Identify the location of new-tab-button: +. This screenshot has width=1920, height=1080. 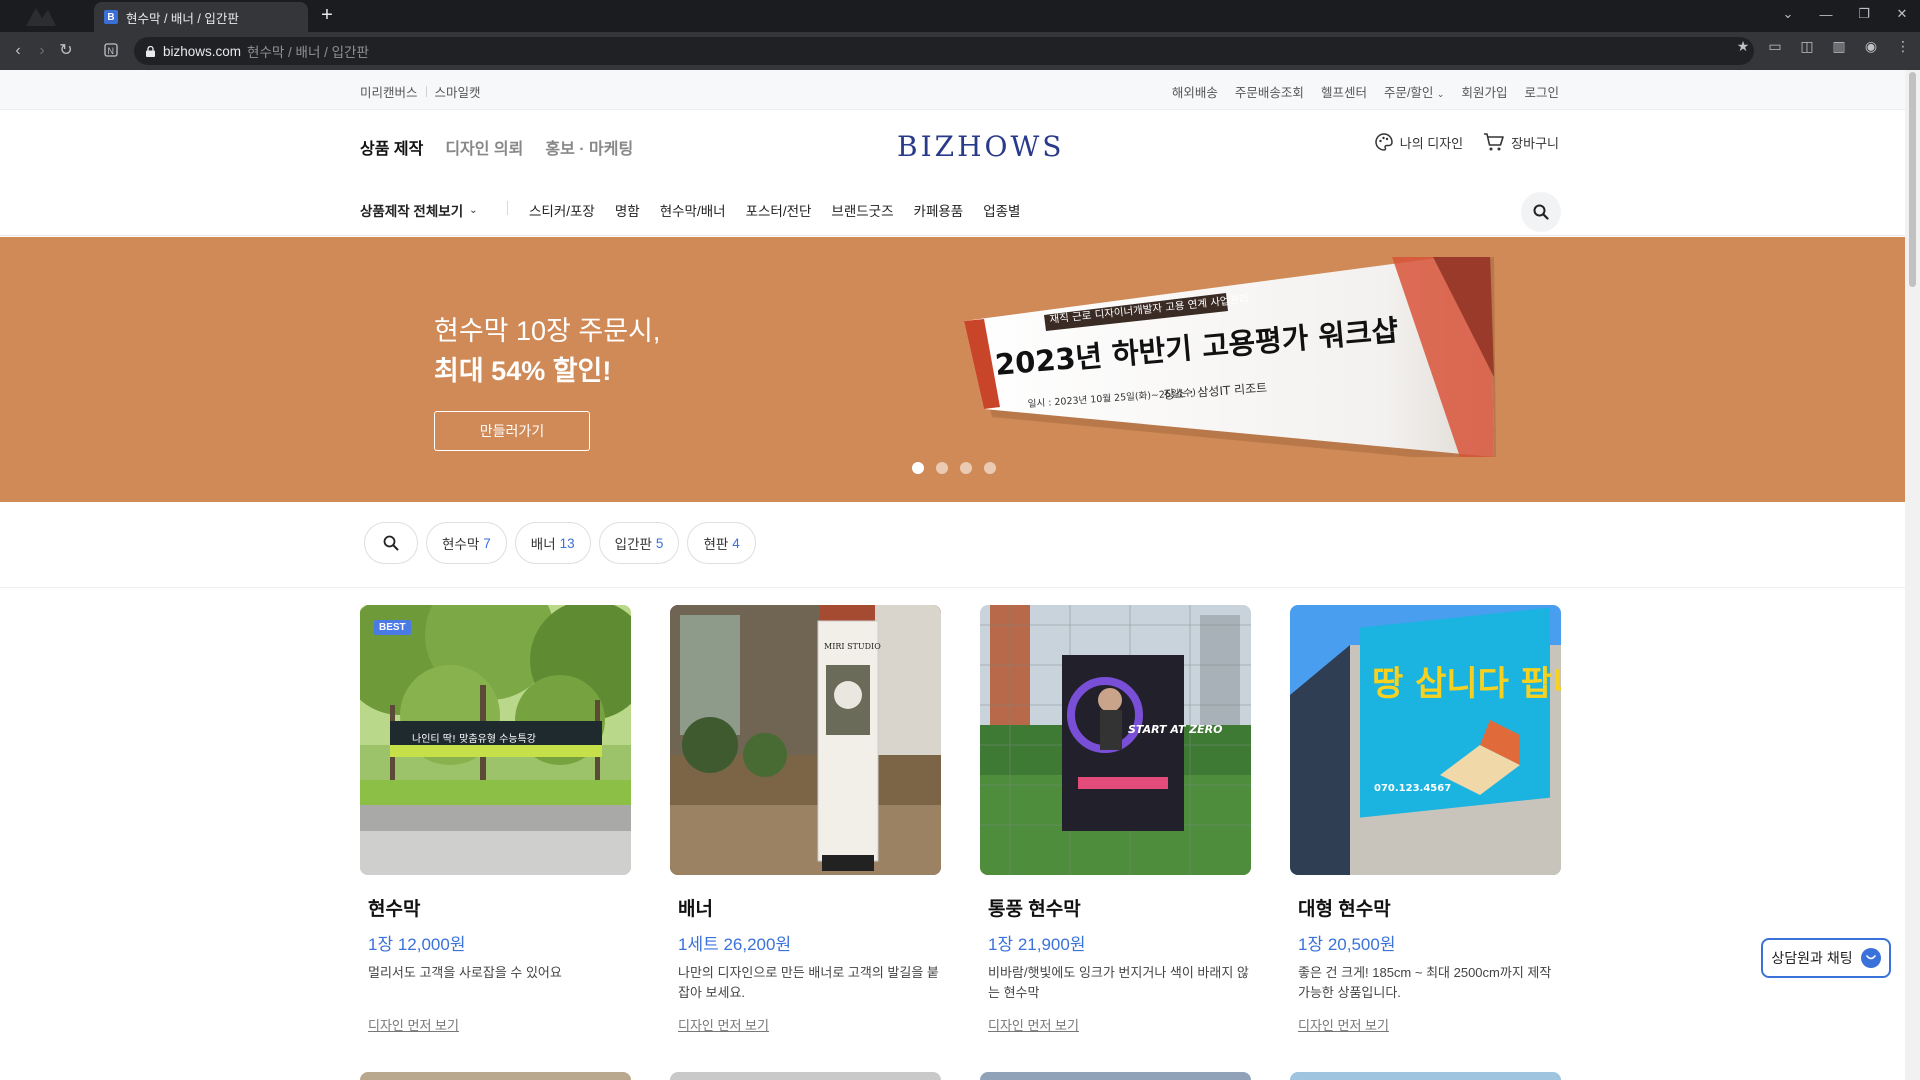
(327, 16).